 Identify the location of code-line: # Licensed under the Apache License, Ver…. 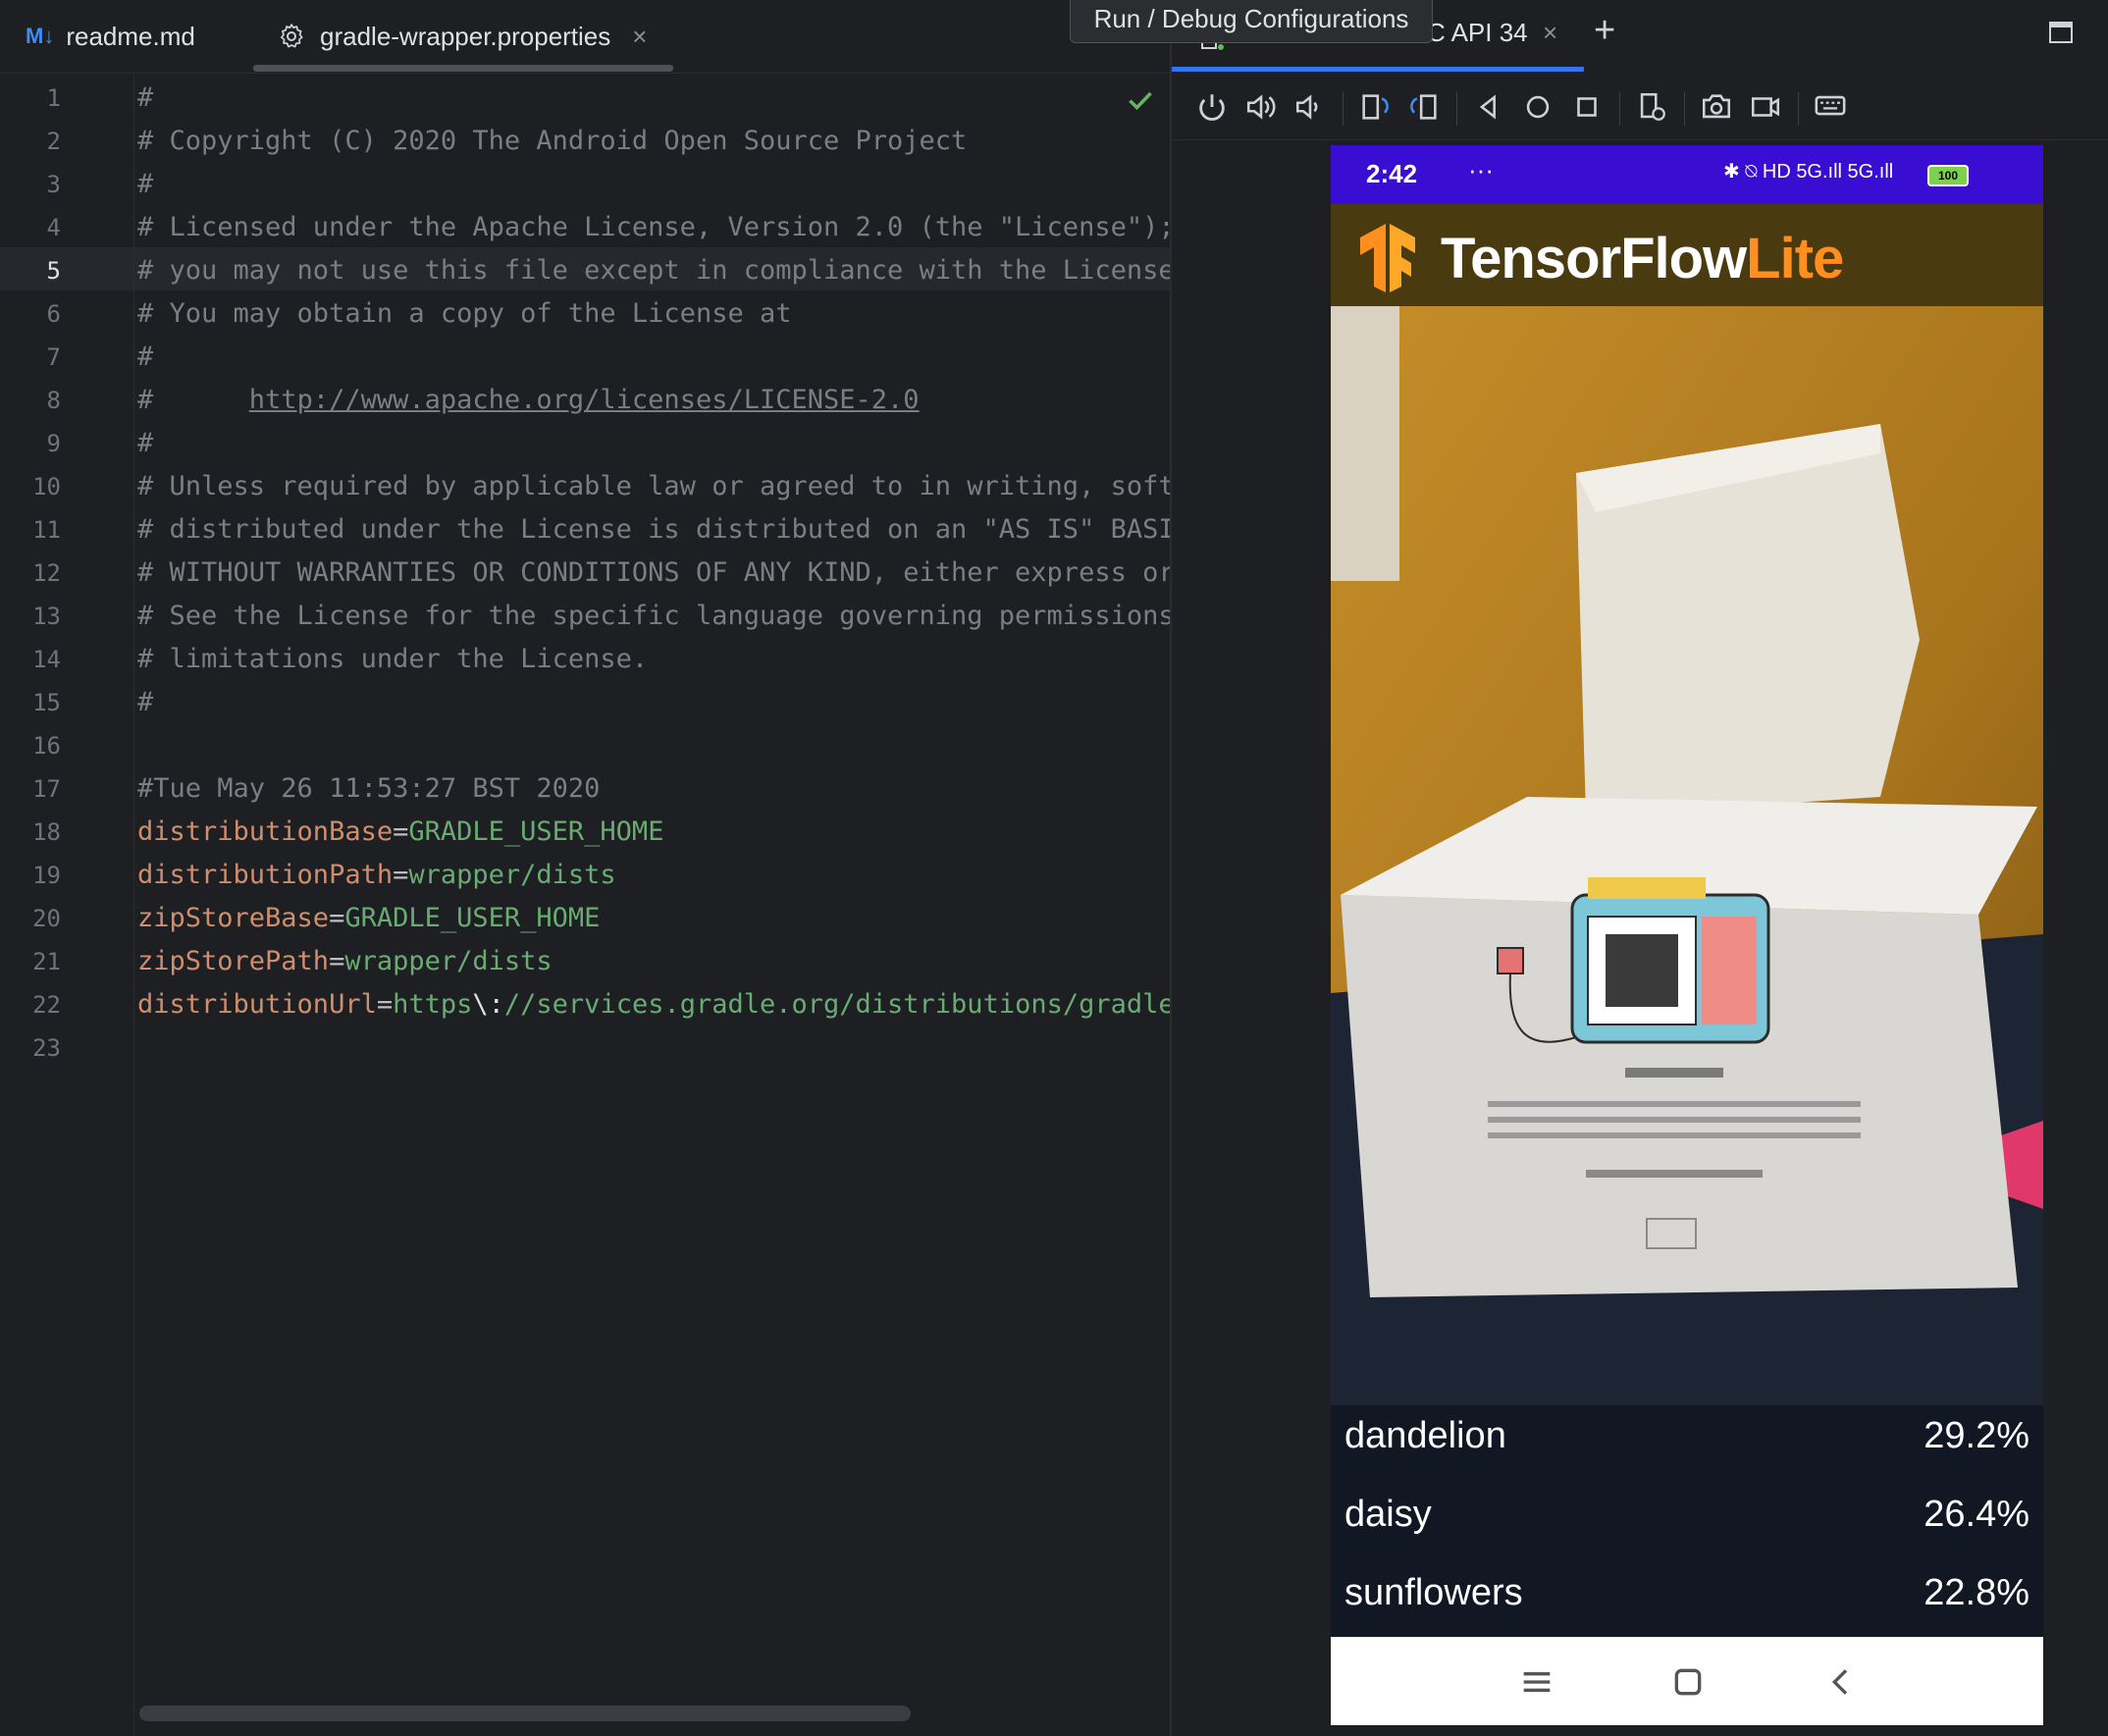
(654, 227).